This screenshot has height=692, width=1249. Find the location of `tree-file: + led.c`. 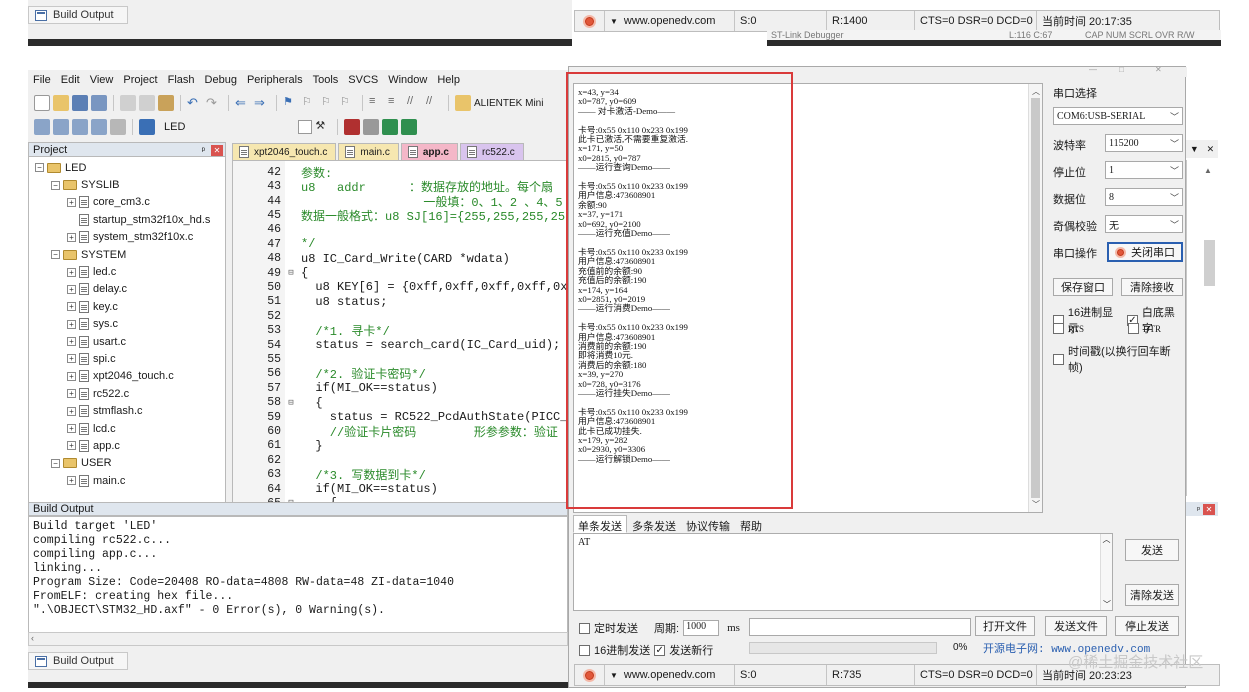

tree-file: + led.c is located at coordinates (127, 271).